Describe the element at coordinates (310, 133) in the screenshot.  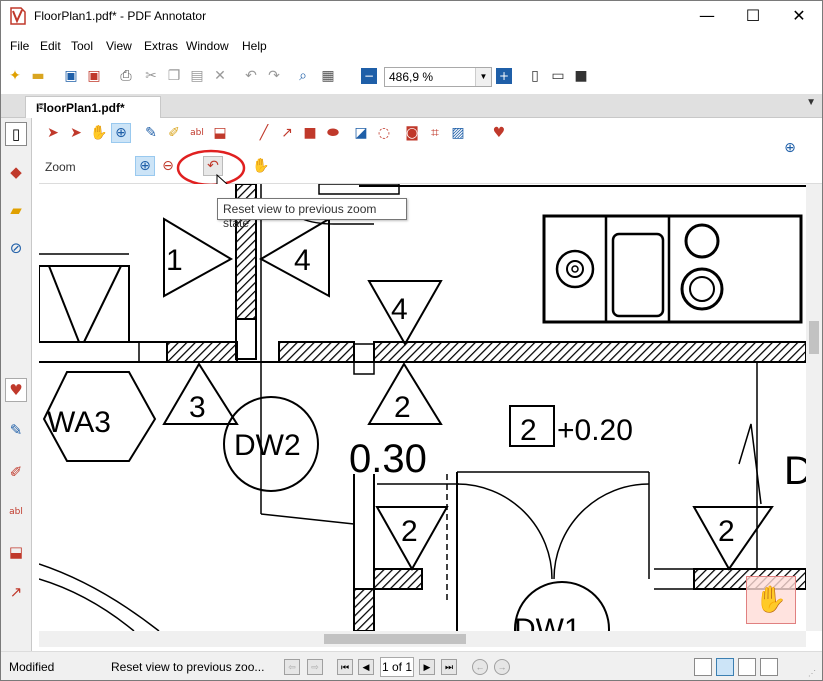
I see `rectangle-tool-icon: ■` at that location.